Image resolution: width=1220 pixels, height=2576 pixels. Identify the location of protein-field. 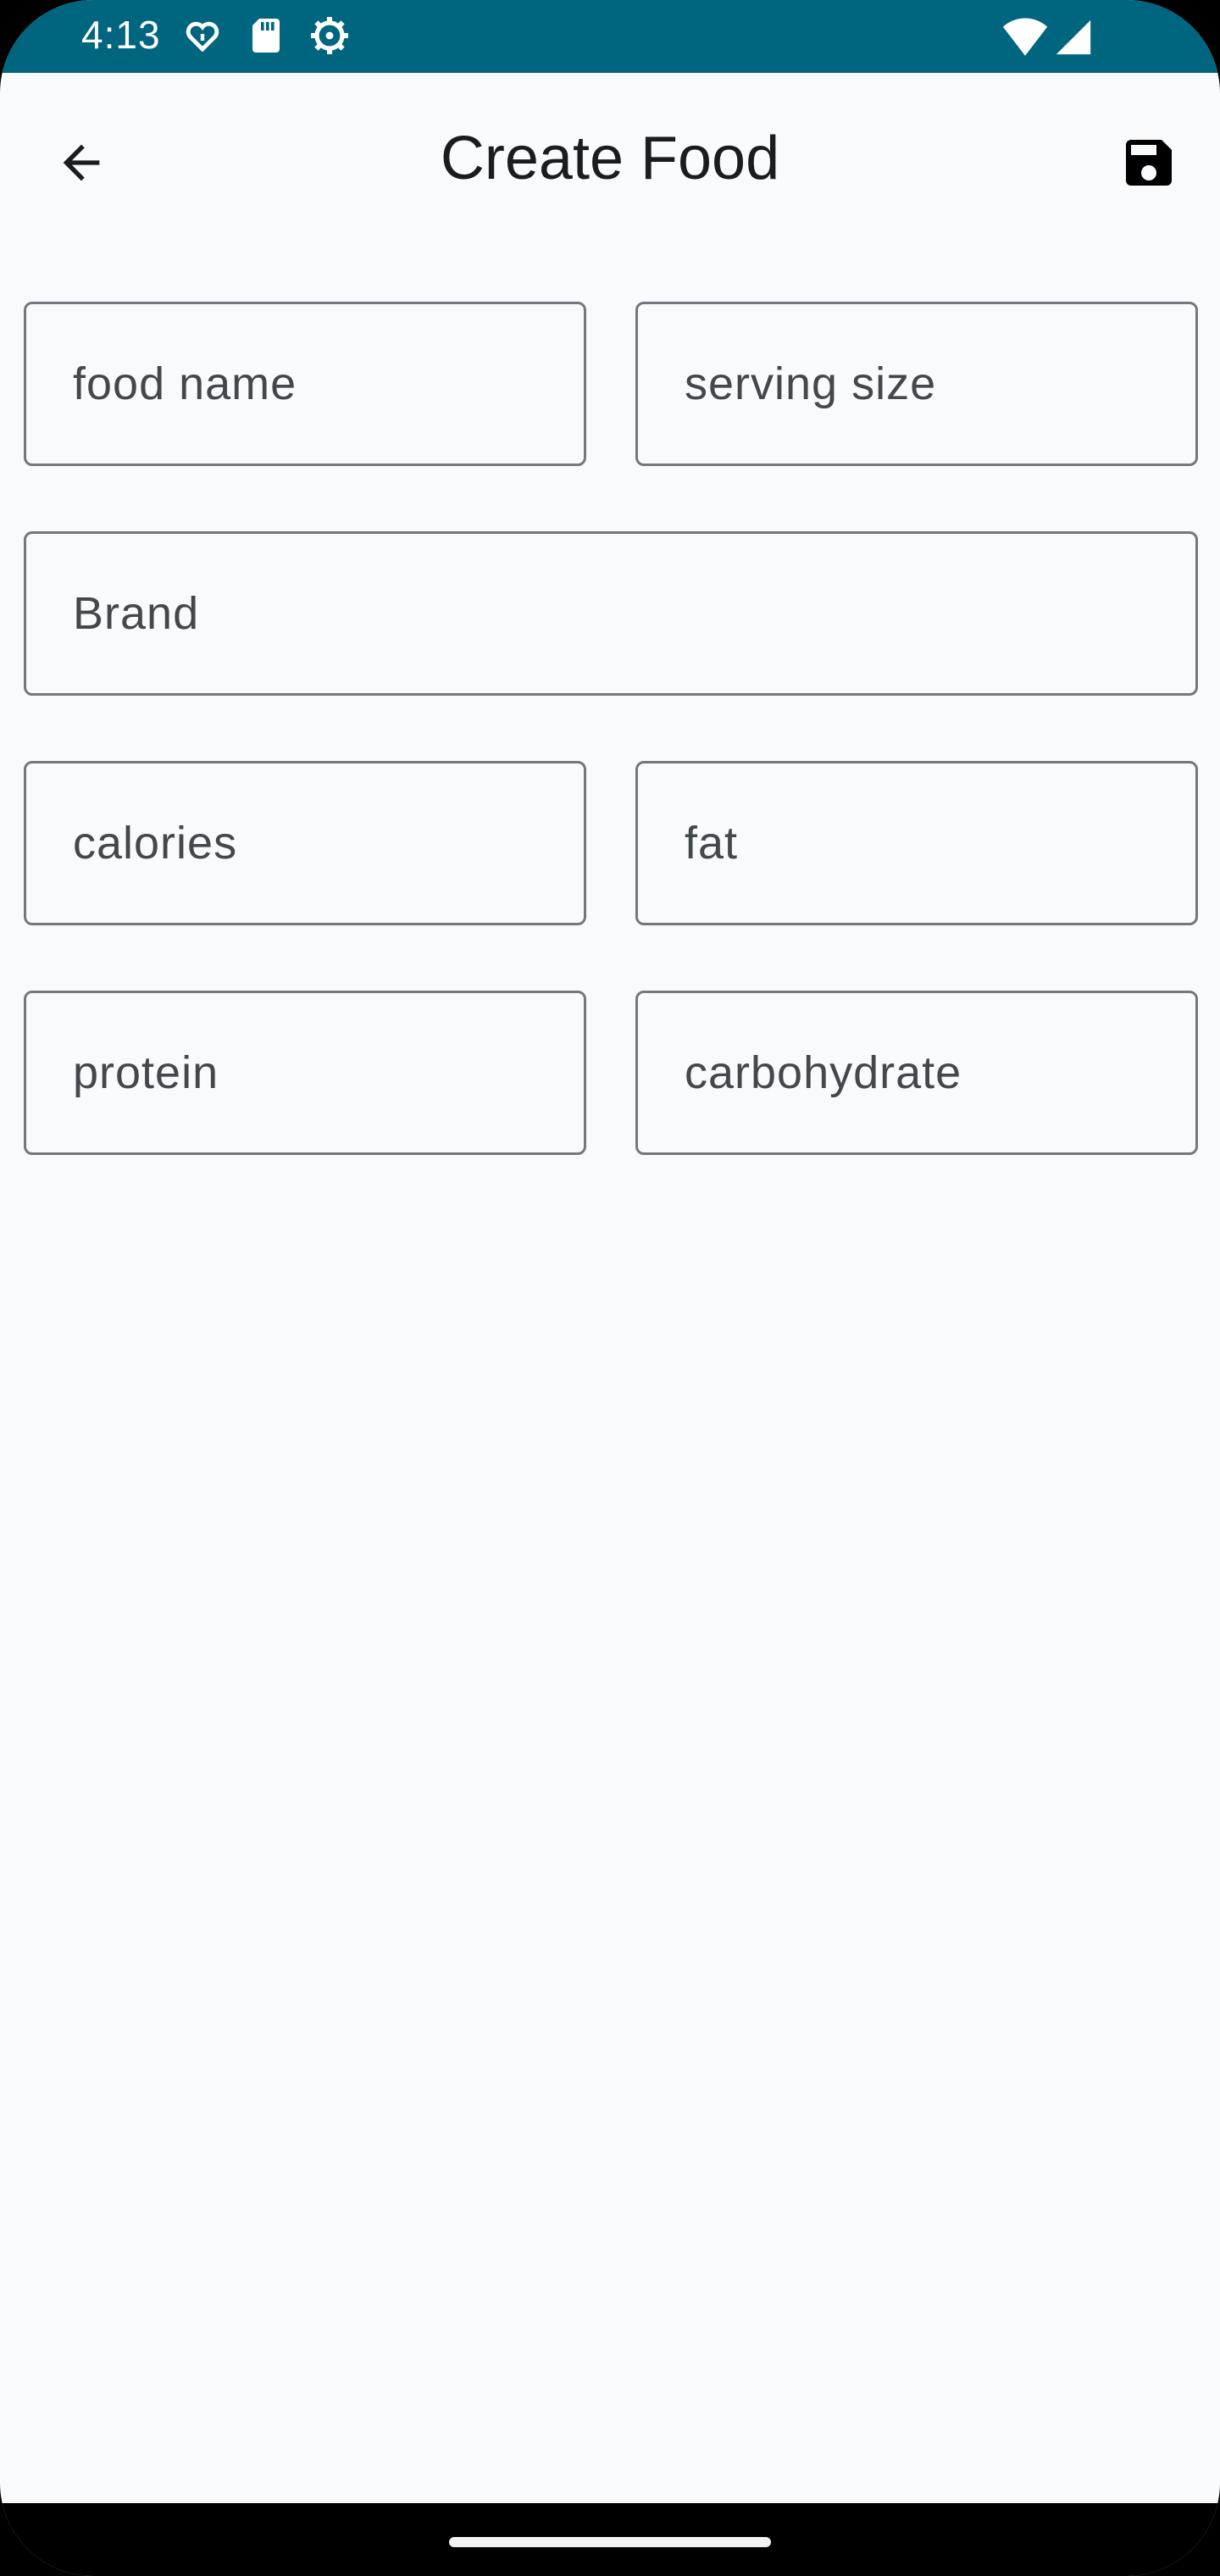
(305, 1073).